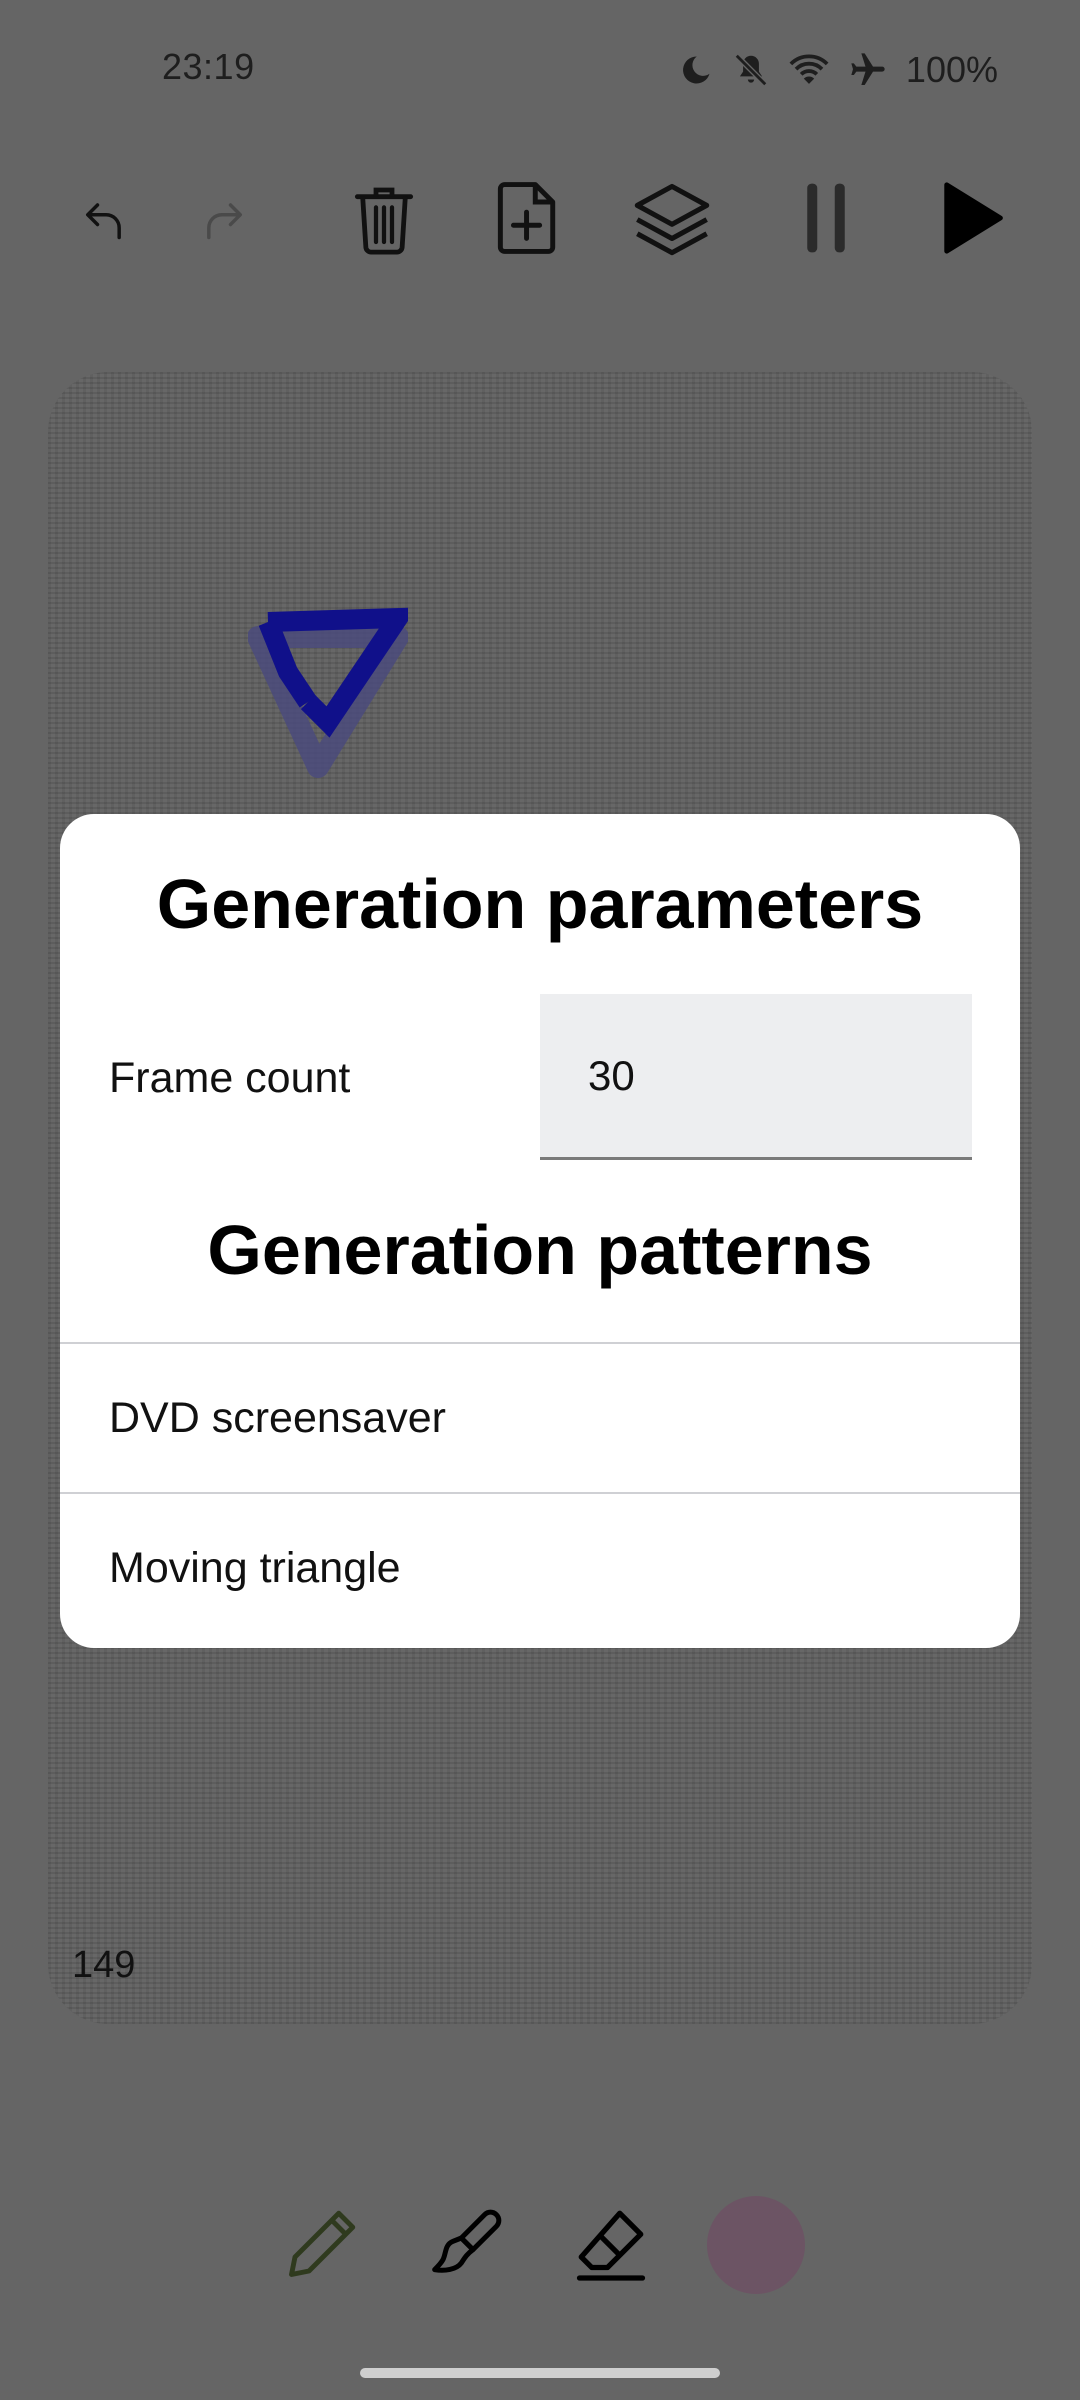  What do you see at coordinates (809, 70) in the screenshot?
I see `wifi-icon` at bounding box center [809, 70].